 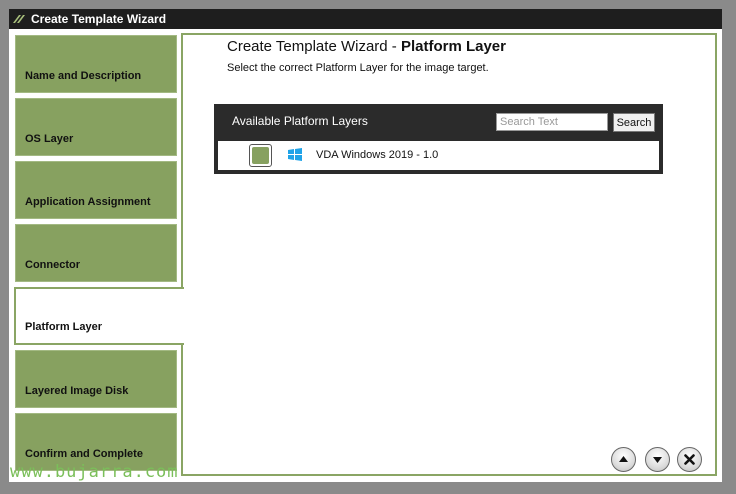 I want to click on app-logo-icon, so click(x=19, y=19).